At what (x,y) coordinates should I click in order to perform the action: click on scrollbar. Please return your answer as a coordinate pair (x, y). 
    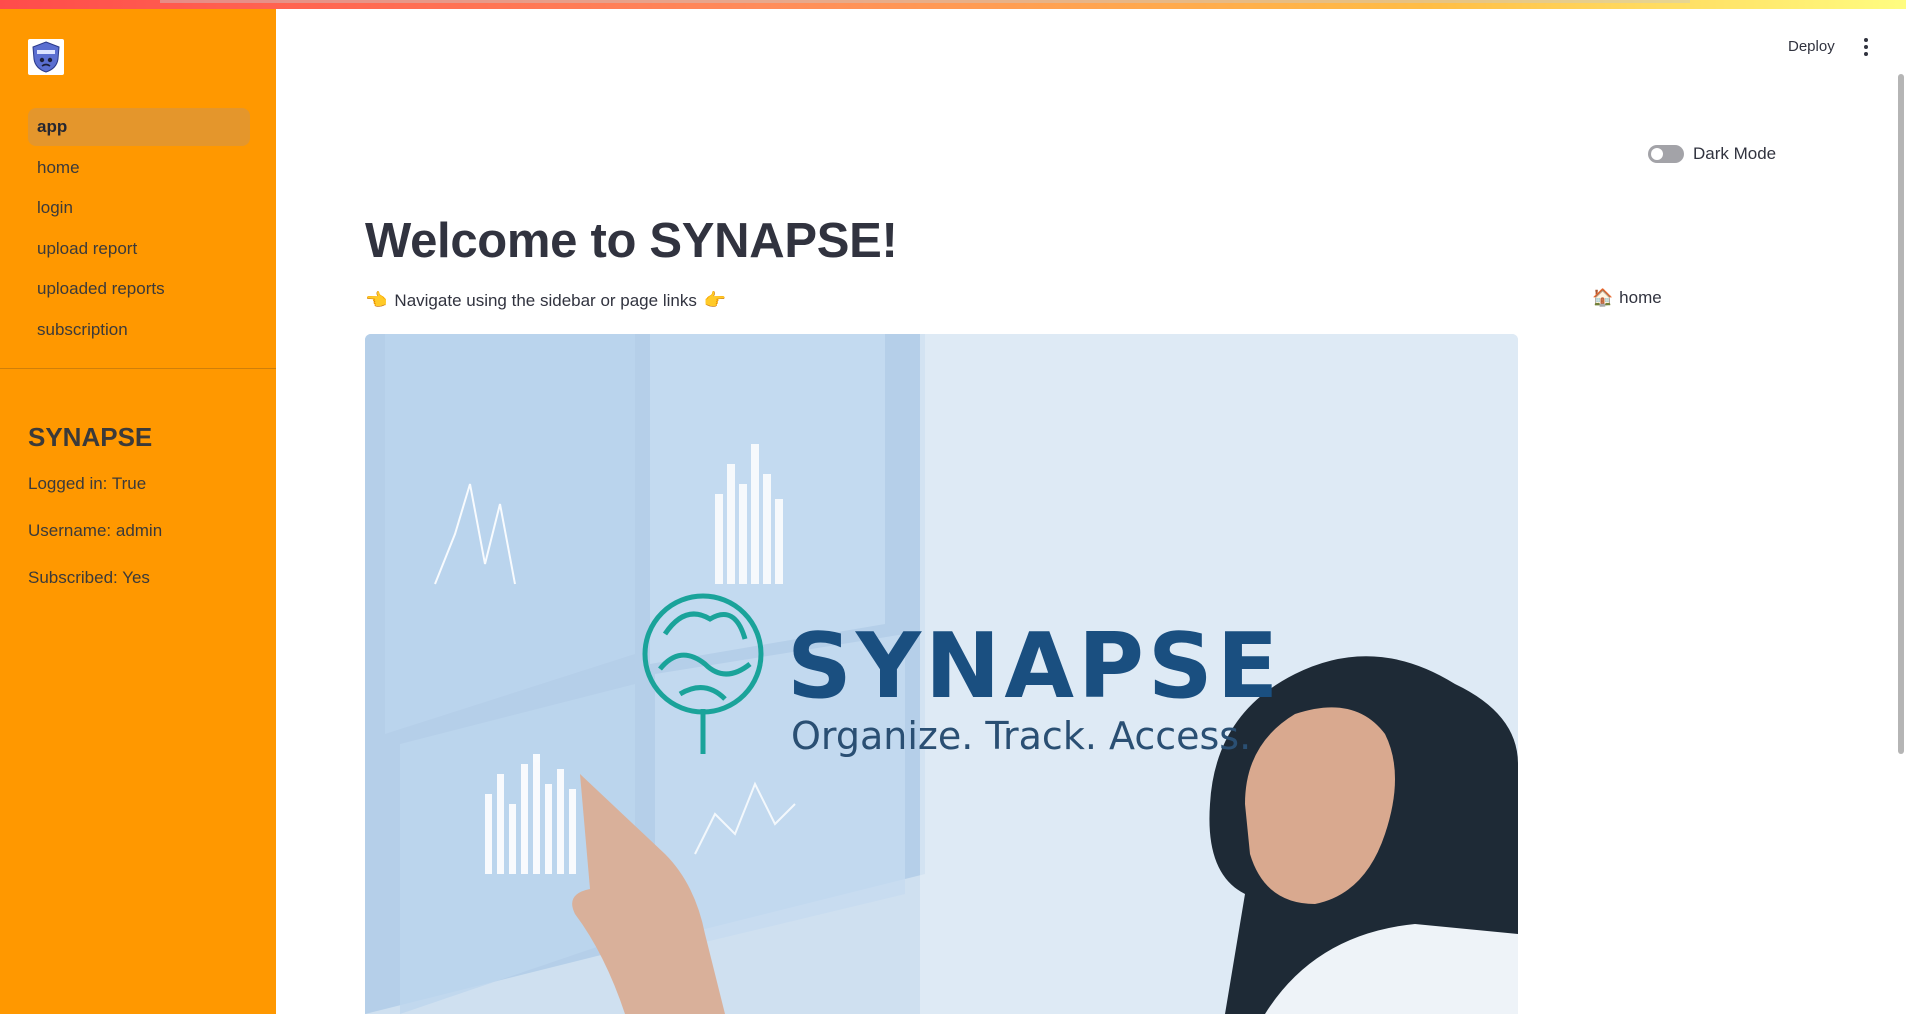
    Looking at the image, I should click on (1901, 414).